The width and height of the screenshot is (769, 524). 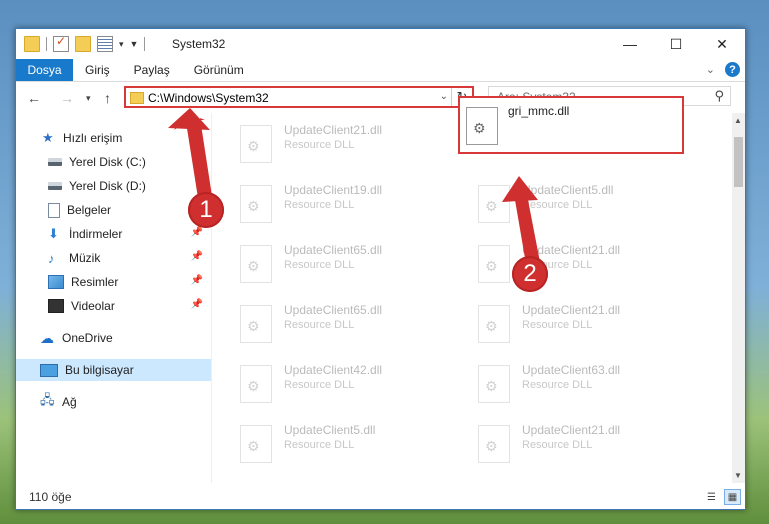 I want to click on sidebar-item-videos: Videolar 📌, so click(x=113, y=306).